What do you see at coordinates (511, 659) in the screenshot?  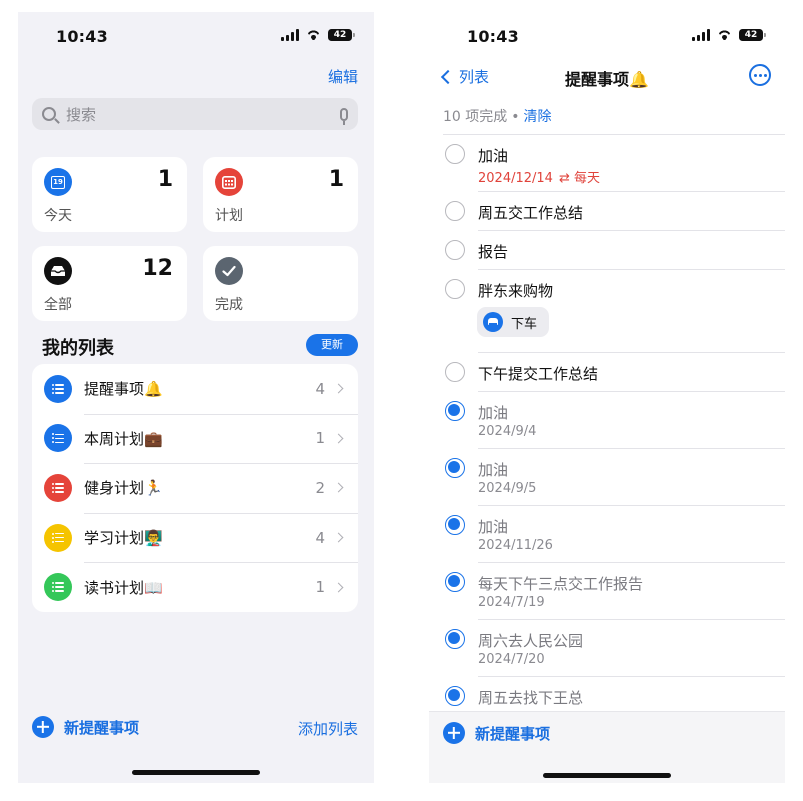 I see `reminder-date: 2024/7/20` at bounding box center [511, 659].